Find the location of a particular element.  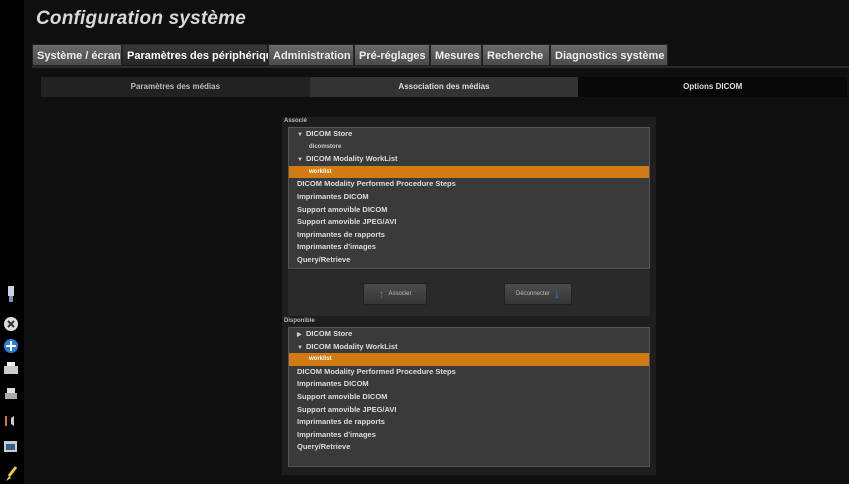

association-buttons-area: ↑ Associer Déconnecter ↓ is located at coordinates (469, 293).